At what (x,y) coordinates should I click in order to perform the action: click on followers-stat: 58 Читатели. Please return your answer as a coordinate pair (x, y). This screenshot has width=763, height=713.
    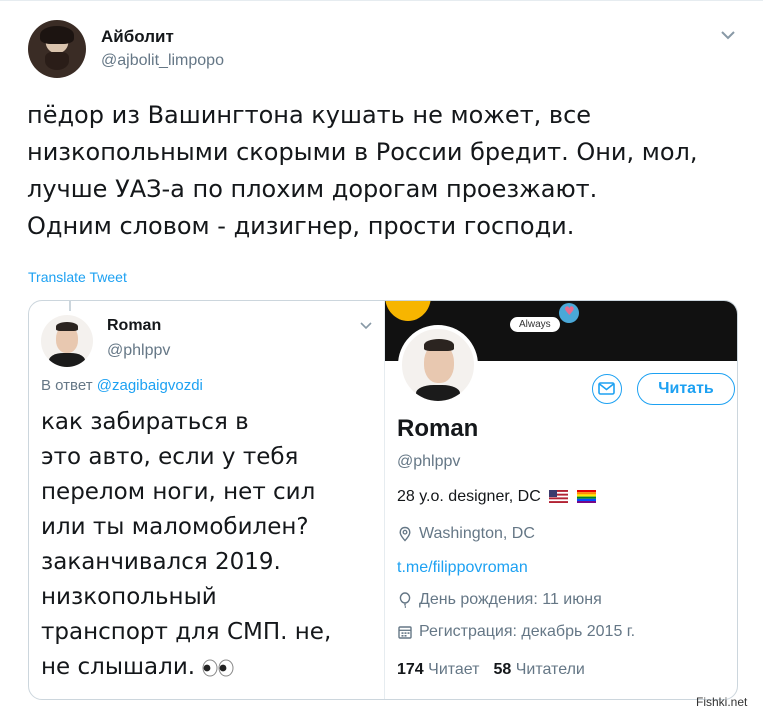
    Looking at the image, I should click on (539, 669).